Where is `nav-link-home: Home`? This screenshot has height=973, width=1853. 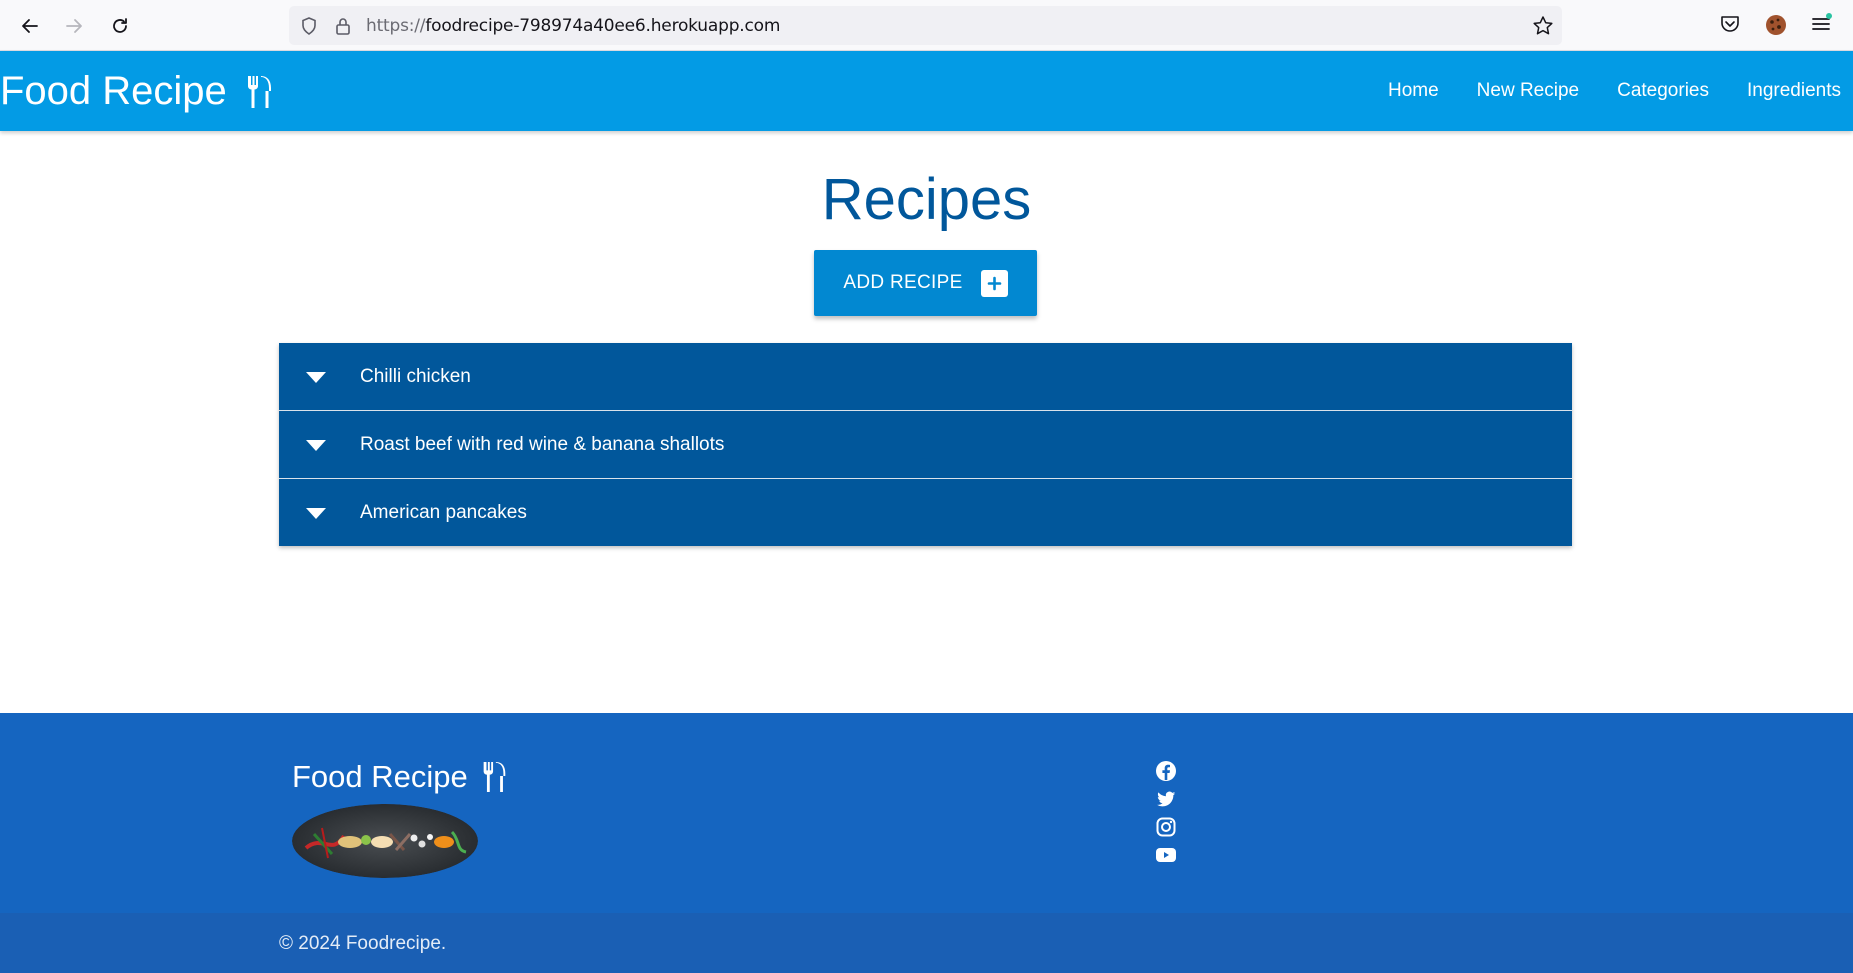 nav-link-home: Home is located at coordinates (1413, 91).